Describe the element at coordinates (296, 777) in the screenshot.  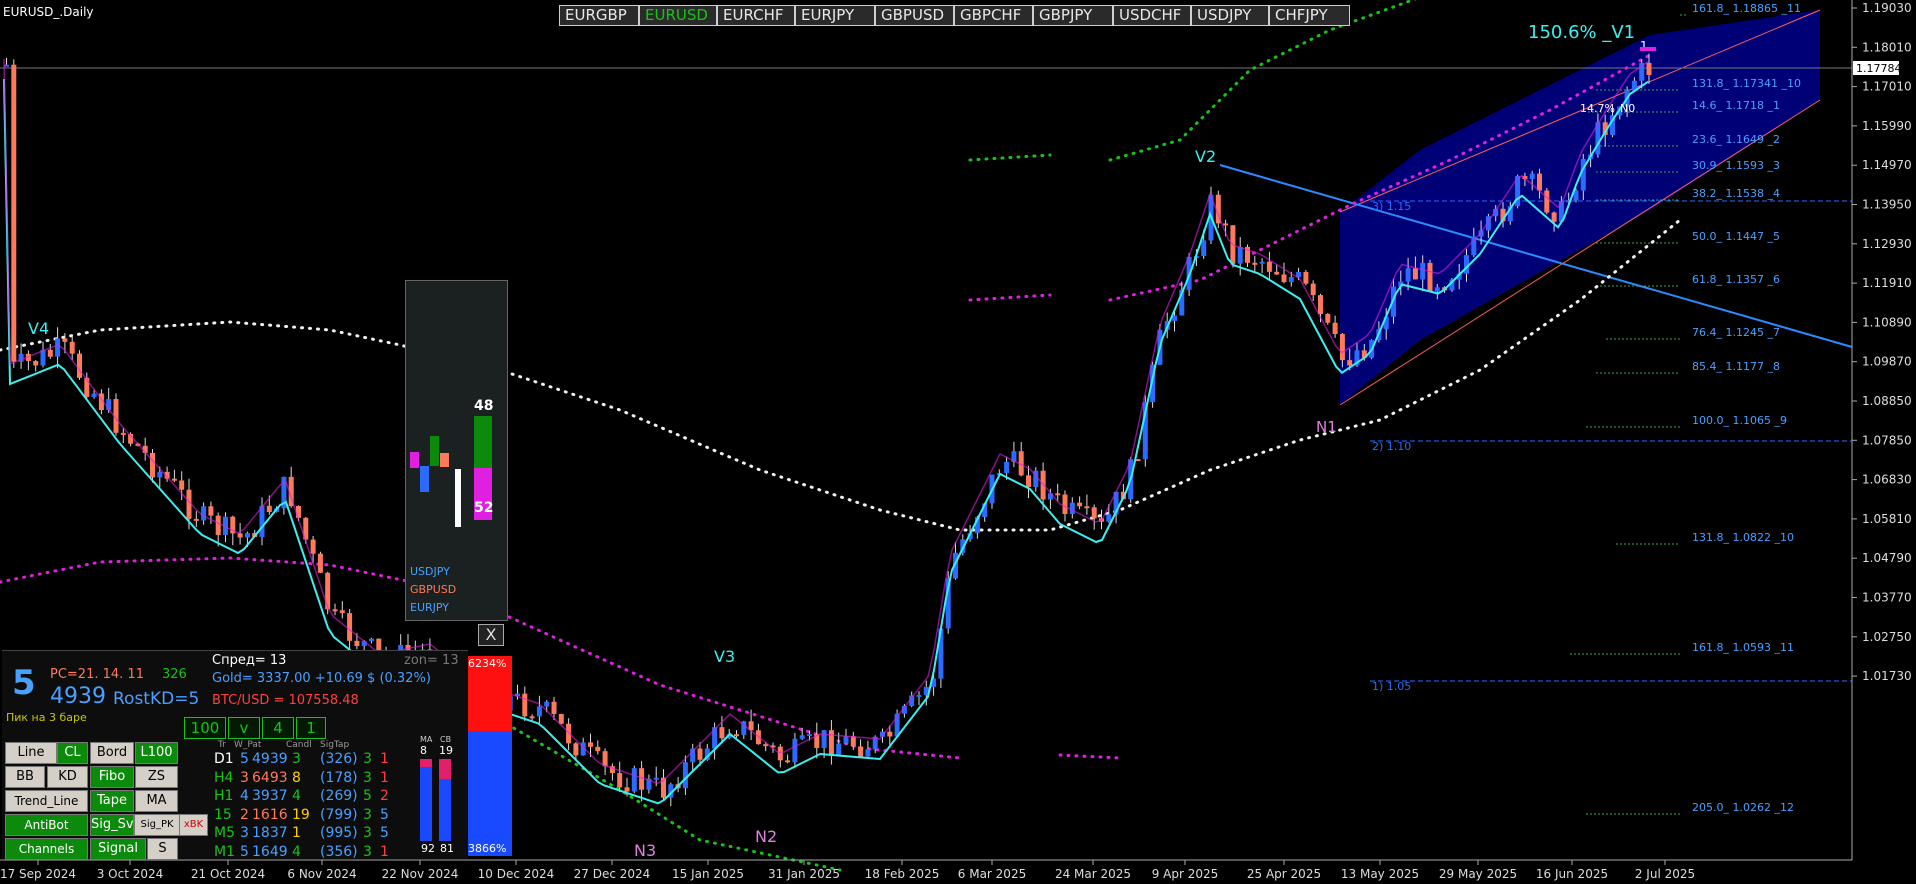
I see `table-cell-p: 8` at that location.